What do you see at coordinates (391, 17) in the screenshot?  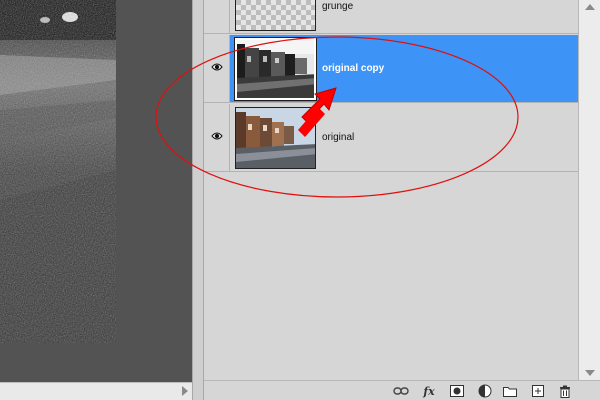 I see `layer-row-grunge: grunge` at bounding box center [391, 17].